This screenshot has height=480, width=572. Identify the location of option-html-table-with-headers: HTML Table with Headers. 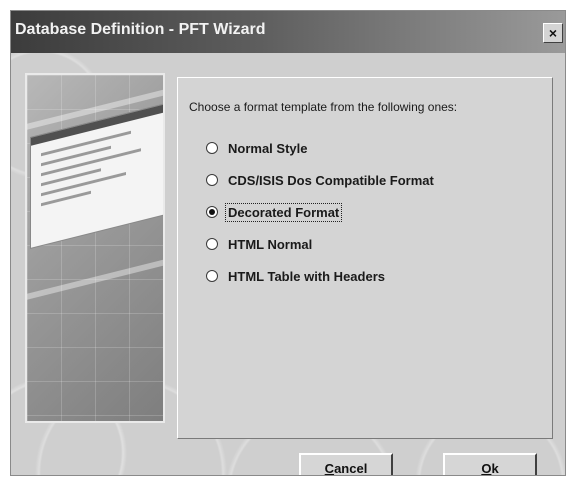
(296, 276).